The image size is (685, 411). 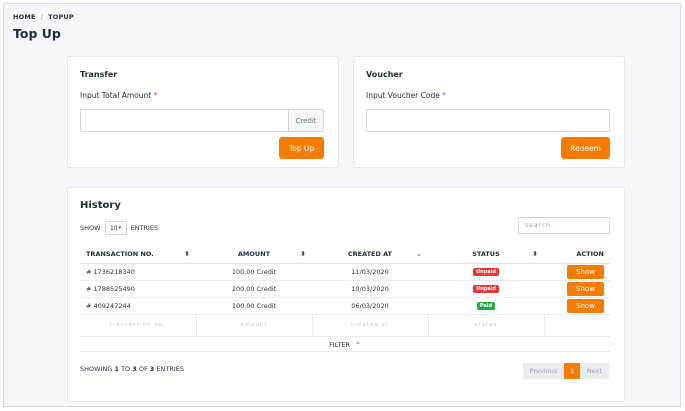 I want to click on cell-transaction-no: # 409247244, so click(x=138, y=306).